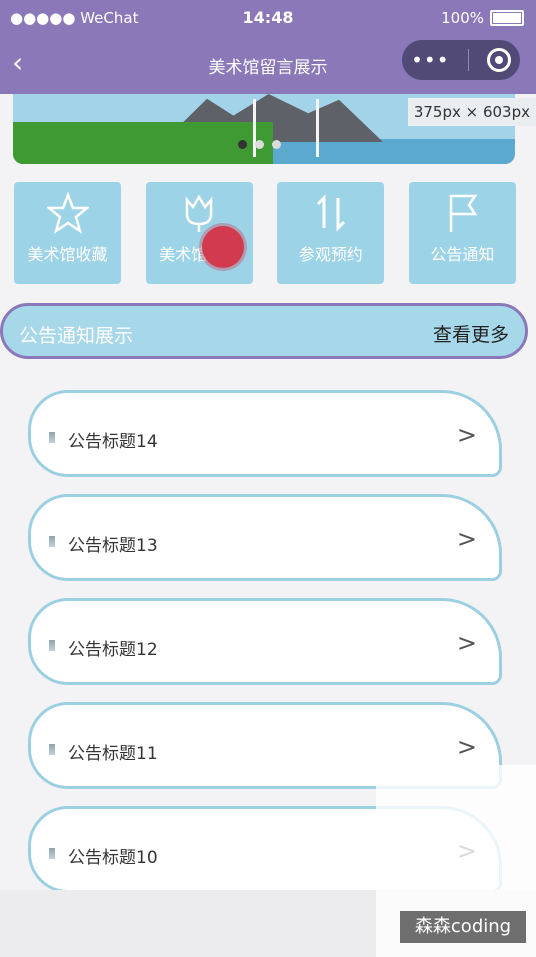  I want to click on quick-menu: 美术馆收藏 美术馆留言 参观预约 公告通知, so click(265, 233).